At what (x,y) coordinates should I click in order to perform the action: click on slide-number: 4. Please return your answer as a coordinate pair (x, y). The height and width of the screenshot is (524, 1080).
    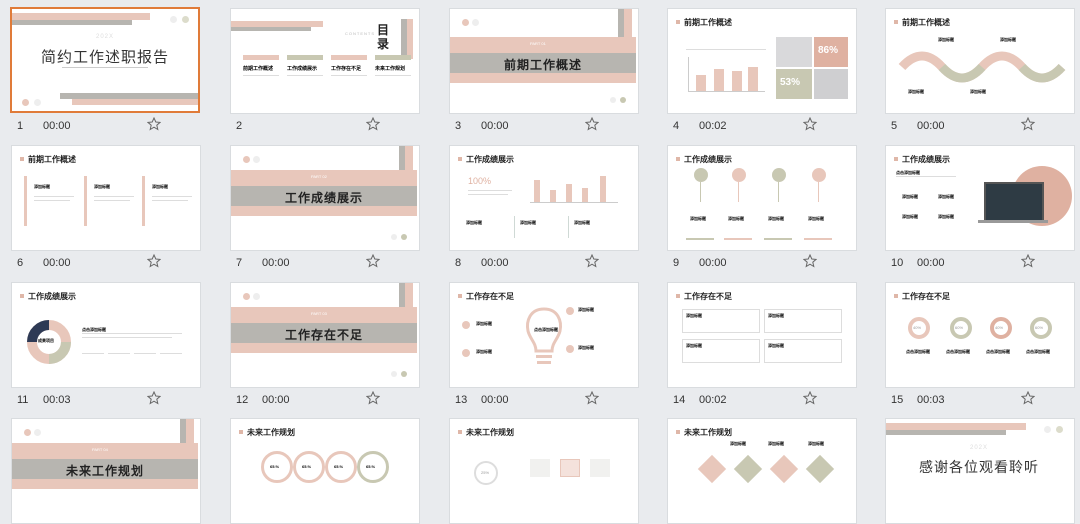
    Looking at the image, I should click on (676, 126).